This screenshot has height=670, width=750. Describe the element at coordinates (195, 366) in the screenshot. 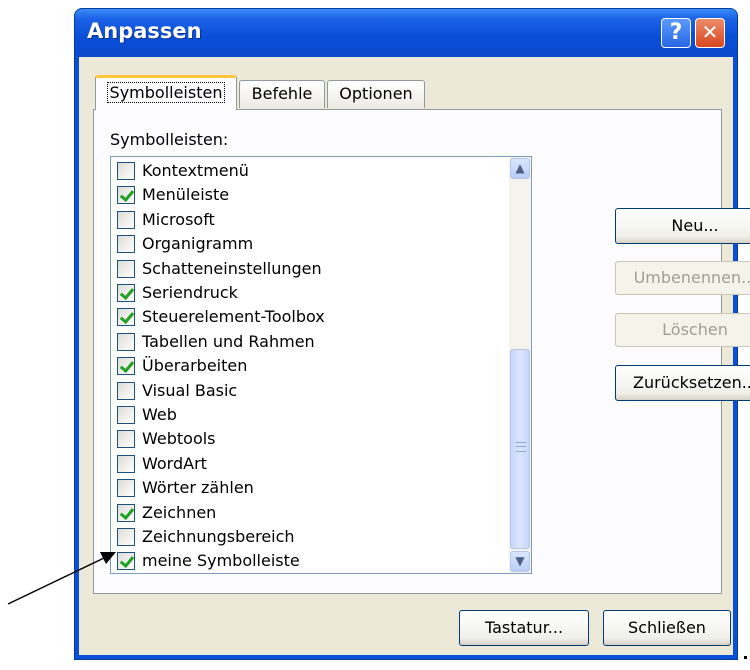

I see `list-item-label: Überarbeiten` at that location.